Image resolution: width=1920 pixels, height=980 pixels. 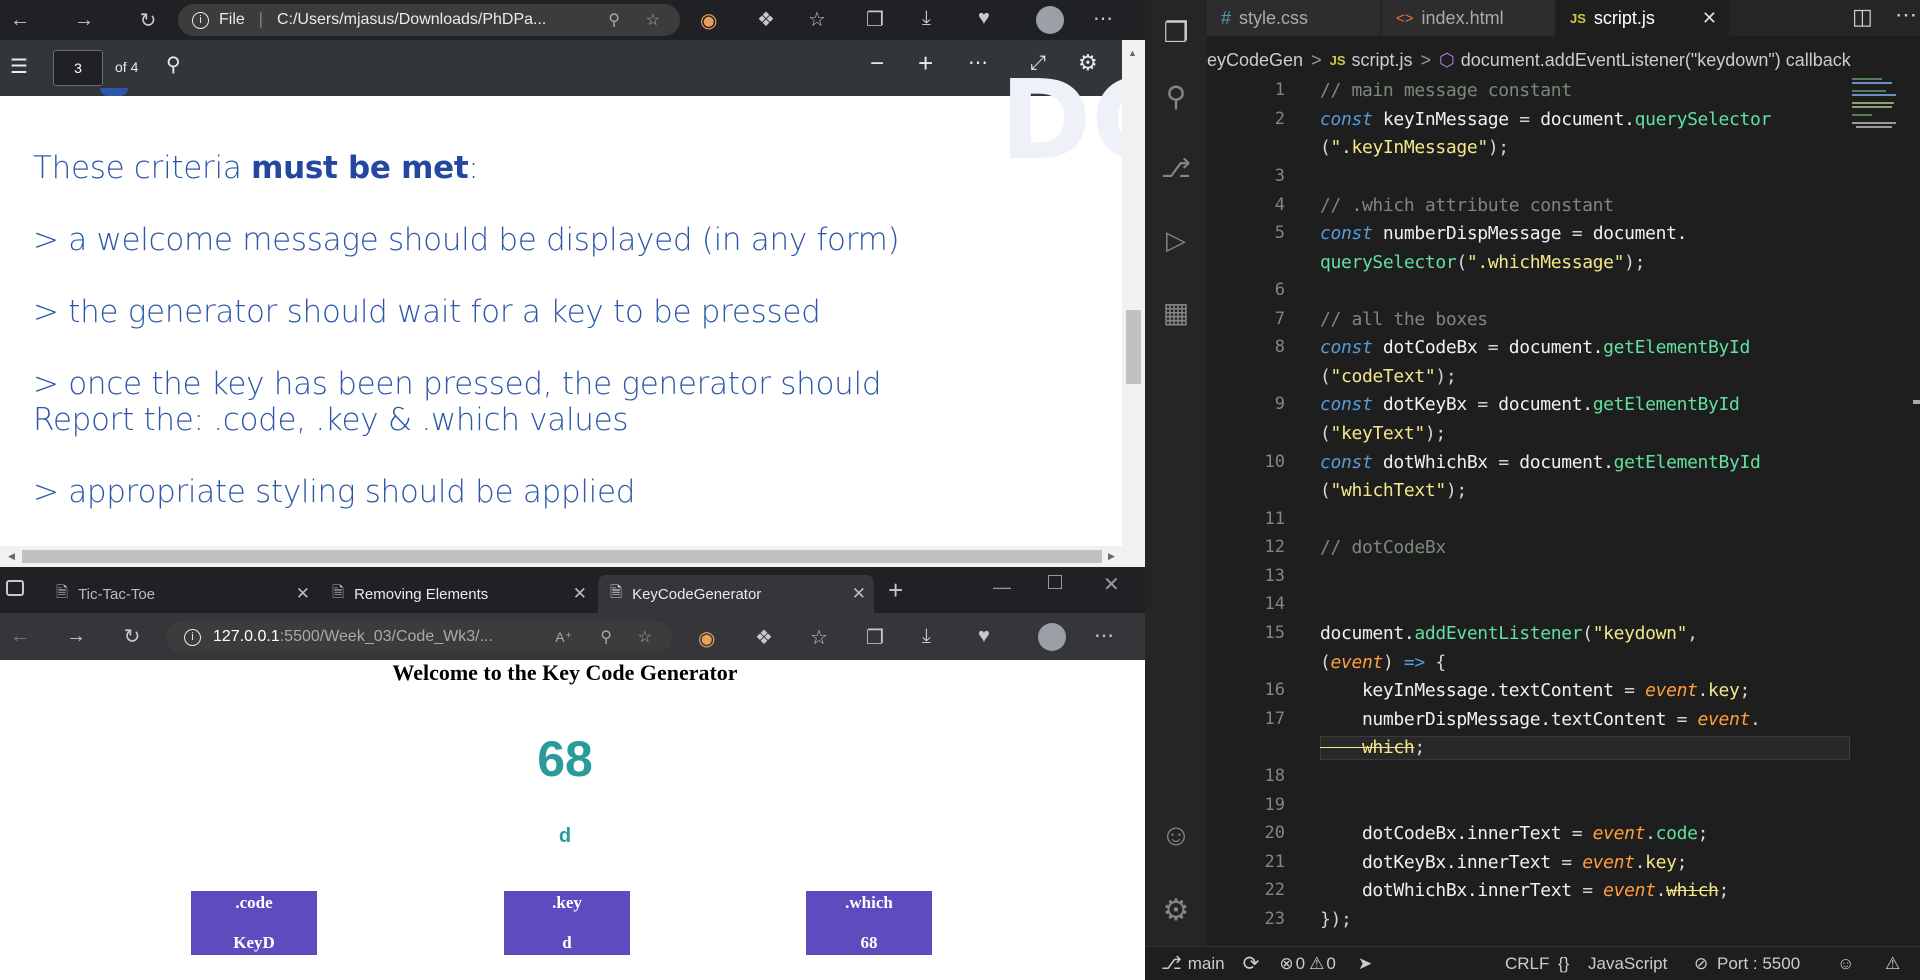 I want to click on minimap, so click(x=1875, y=111).